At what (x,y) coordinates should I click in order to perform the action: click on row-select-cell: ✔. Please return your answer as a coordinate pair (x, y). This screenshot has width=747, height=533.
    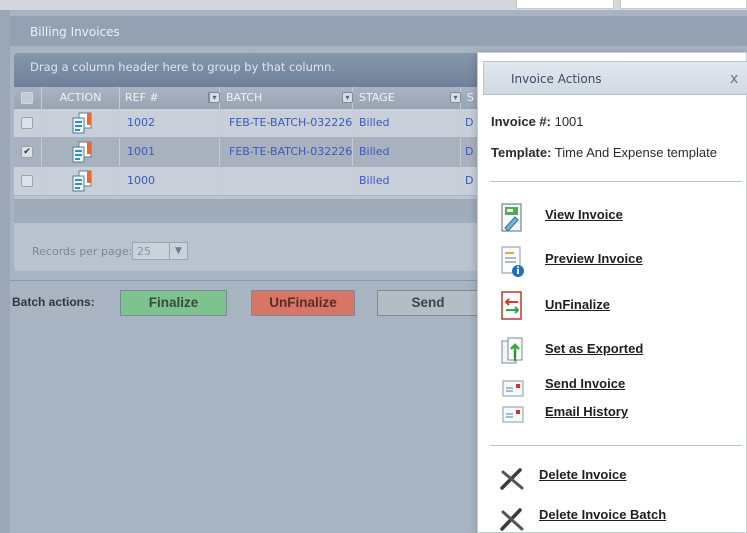
    Looking at the image, I should click on (28, 152).